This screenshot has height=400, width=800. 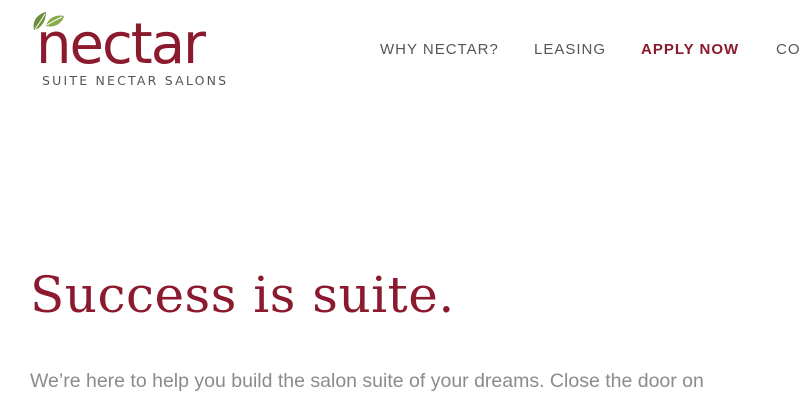 What do you see at coordinates (242, 295) in the screenshot?
I see `hero-title: Success is suite.` at bounding box center [242, 295].